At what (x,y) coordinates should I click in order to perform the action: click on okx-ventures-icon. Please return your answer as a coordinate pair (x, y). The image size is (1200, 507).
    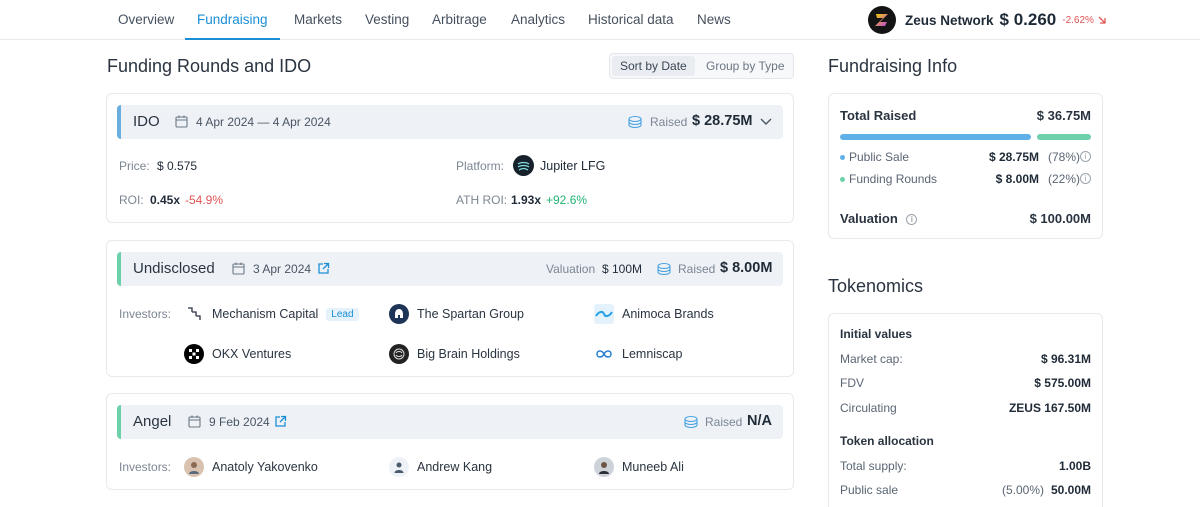
    Looking at the image, I should click on (194, 354).